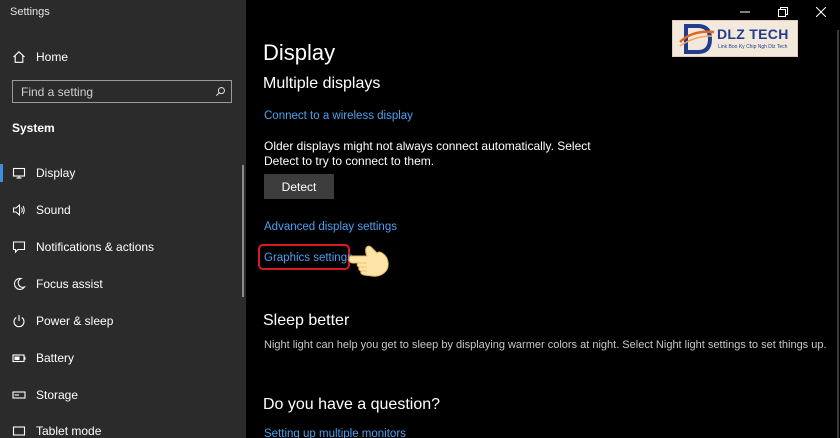 The width and height of the screenshot is (840, 438). I want to click on search-box, so click(122, 91).